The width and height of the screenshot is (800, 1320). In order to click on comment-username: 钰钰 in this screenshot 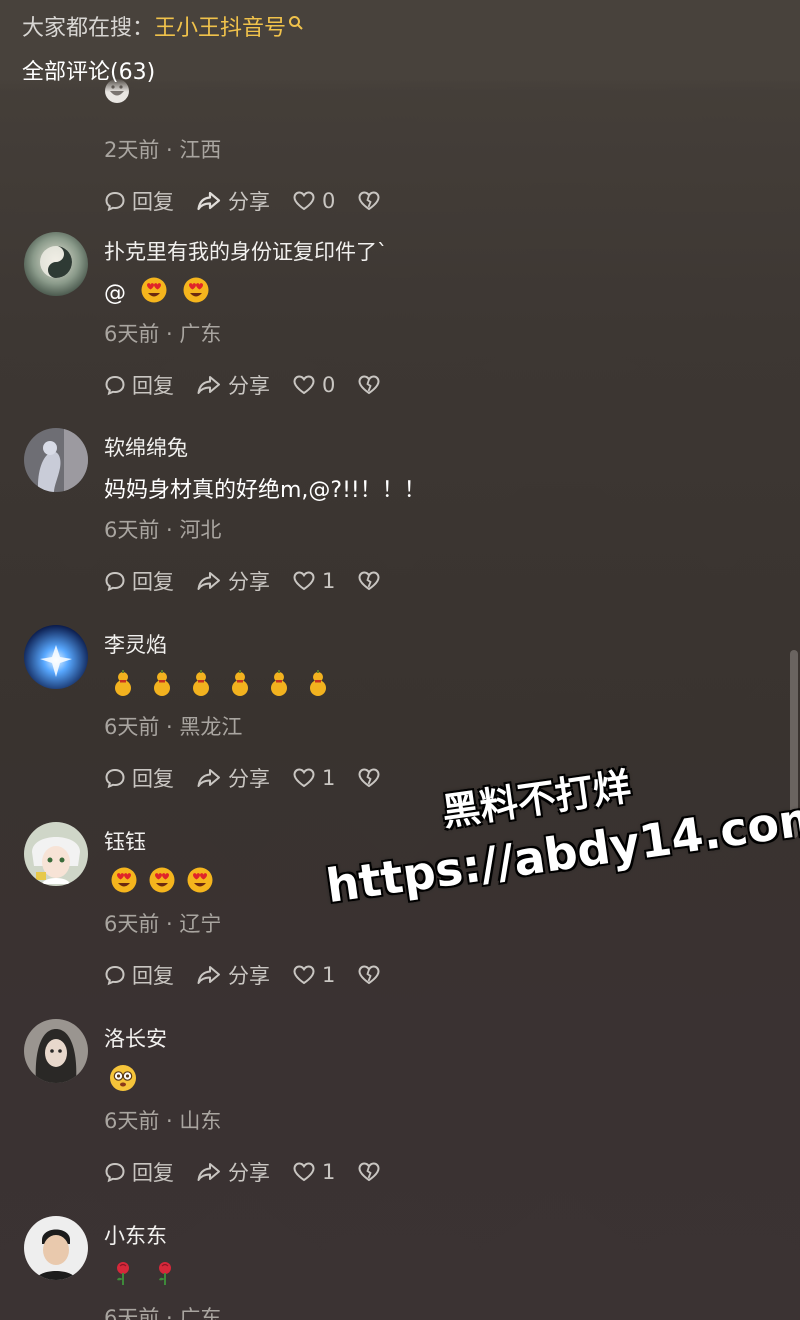, I will do `click(125, 841)`.